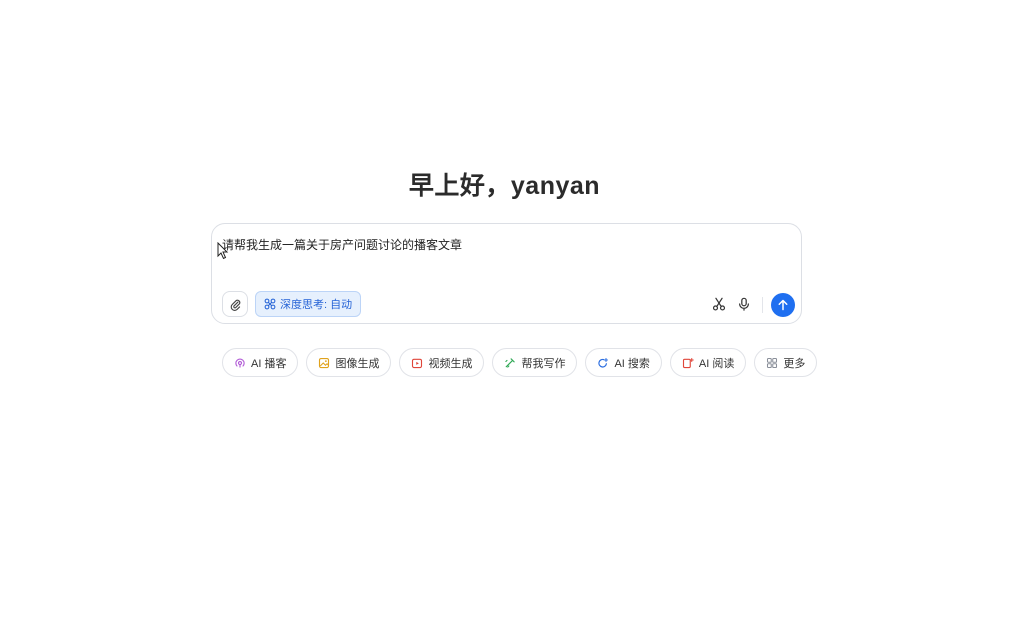 Image resolution: width=1009 pixels, height=634 pixels. What do you see at coordinates (417, 363) in the screenshot?
I see `video-icon` at bounding box center [417, 363].